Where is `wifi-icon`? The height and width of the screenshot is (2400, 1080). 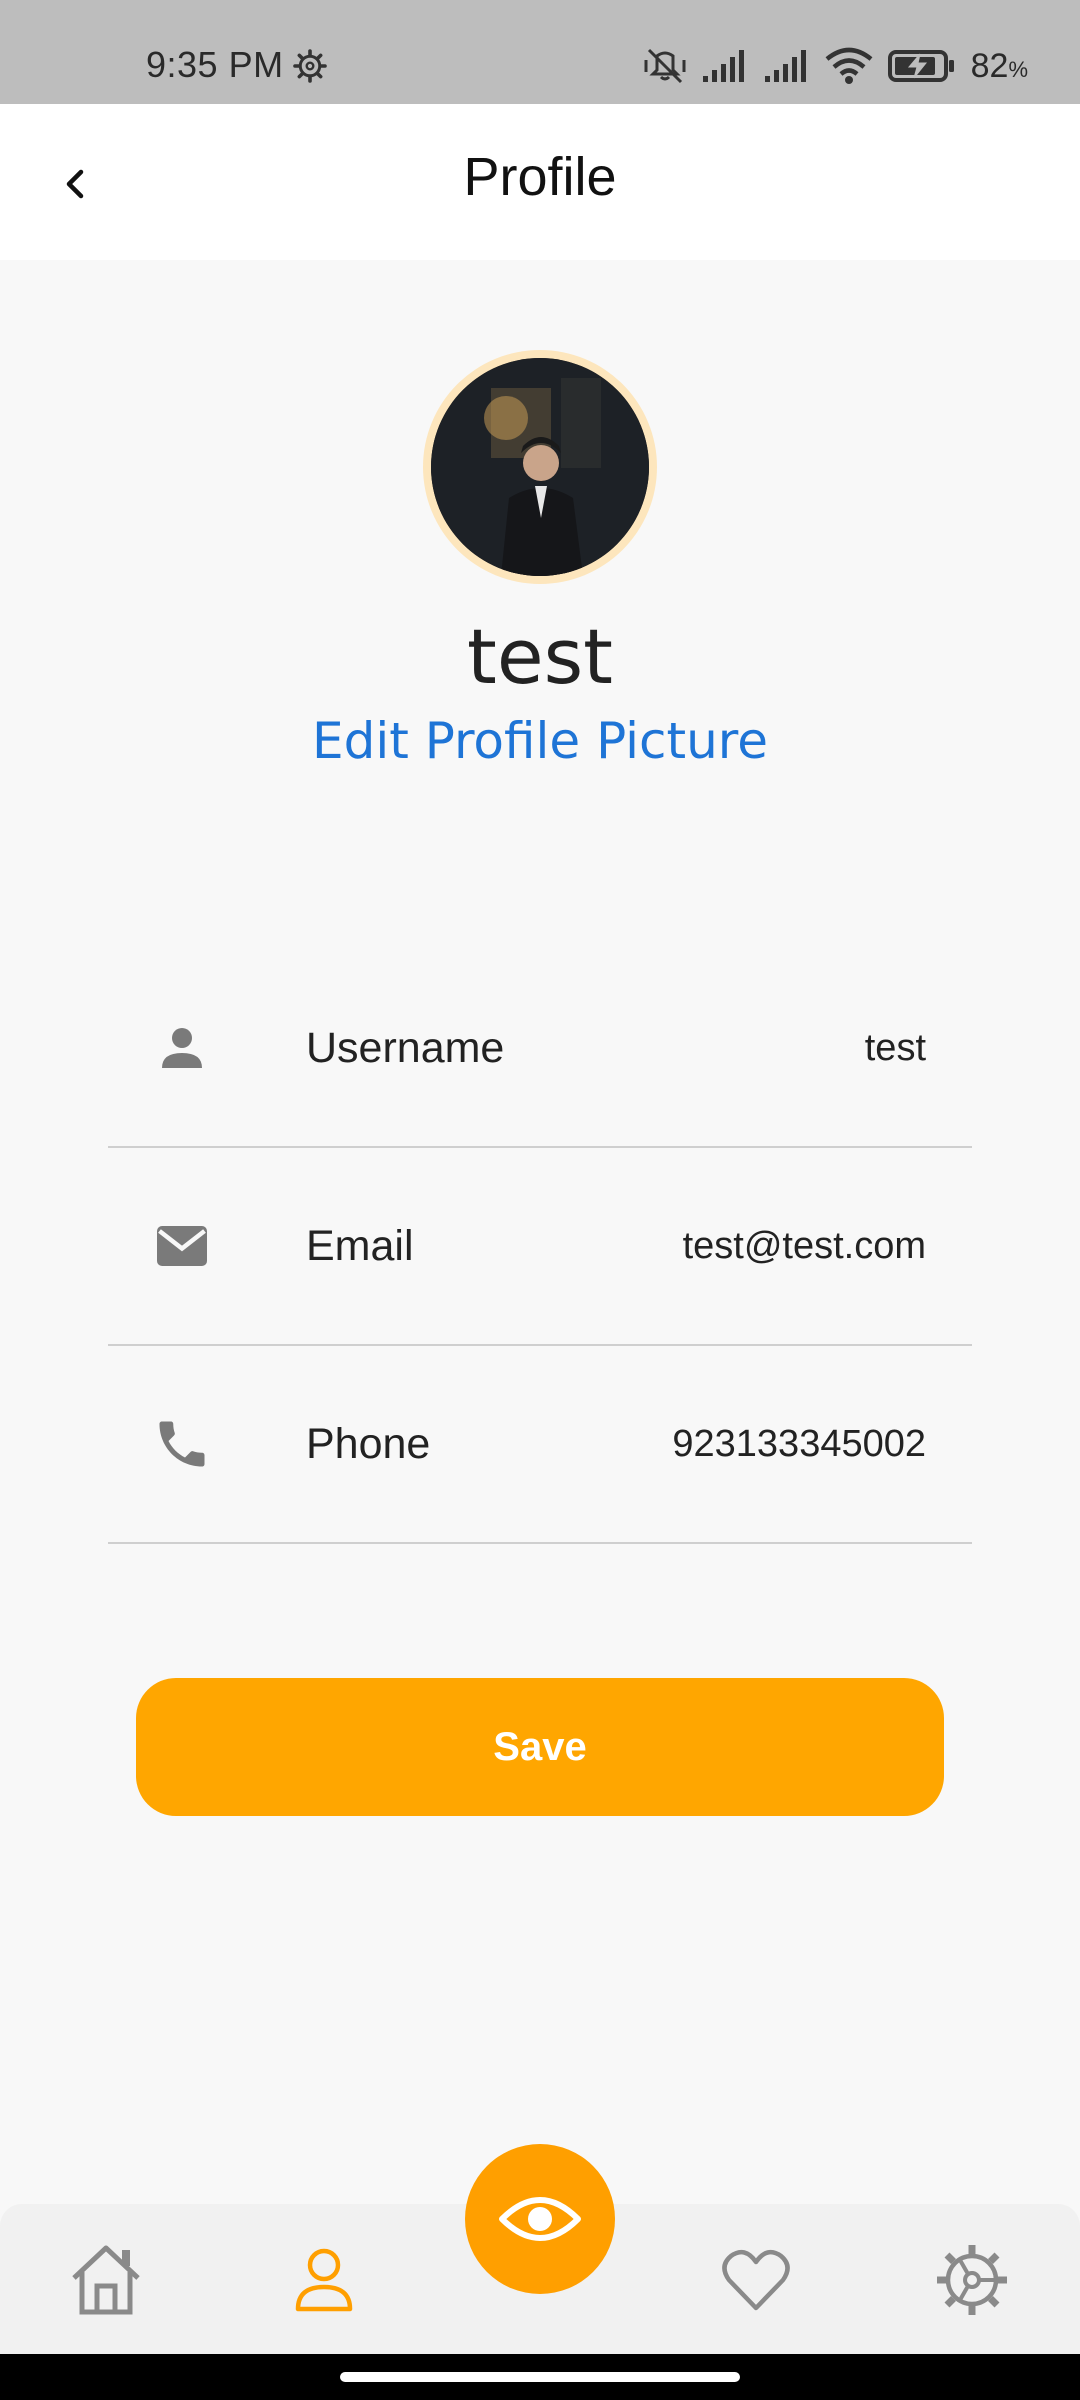
wifi-icon is located at coordinates (849, 65).